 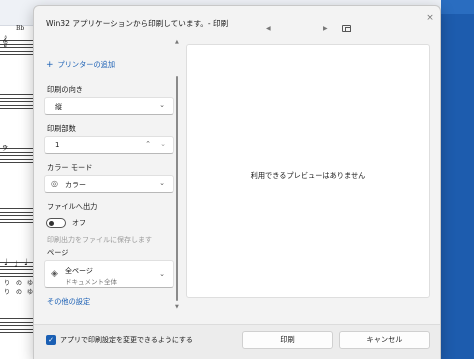 What do you see at coordinates (75, 185) in the screenshot?
I see `color-mode-value: カラー` at bounding box center [75, 185].